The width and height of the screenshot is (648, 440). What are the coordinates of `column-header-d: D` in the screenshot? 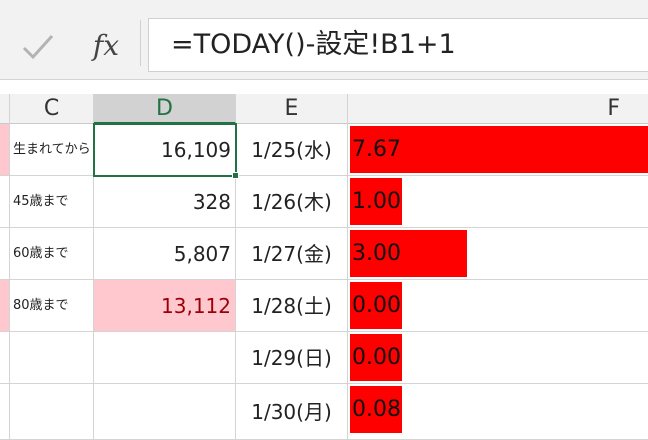 It's located at (165, 109).